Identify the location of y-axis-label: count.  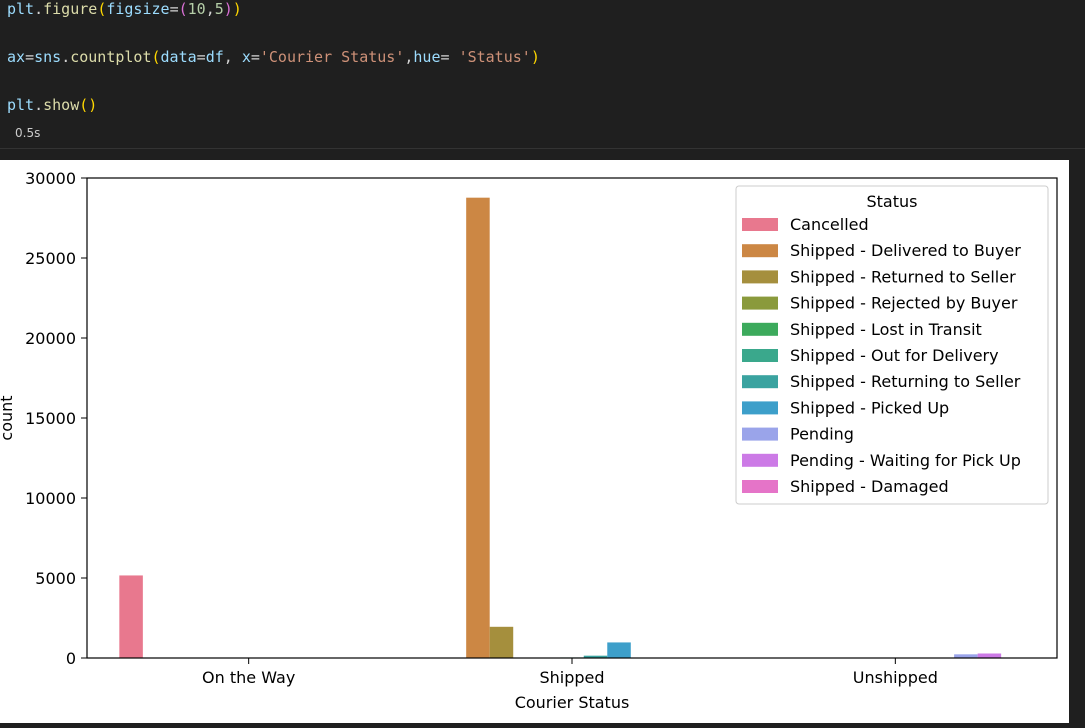
(8, 417).